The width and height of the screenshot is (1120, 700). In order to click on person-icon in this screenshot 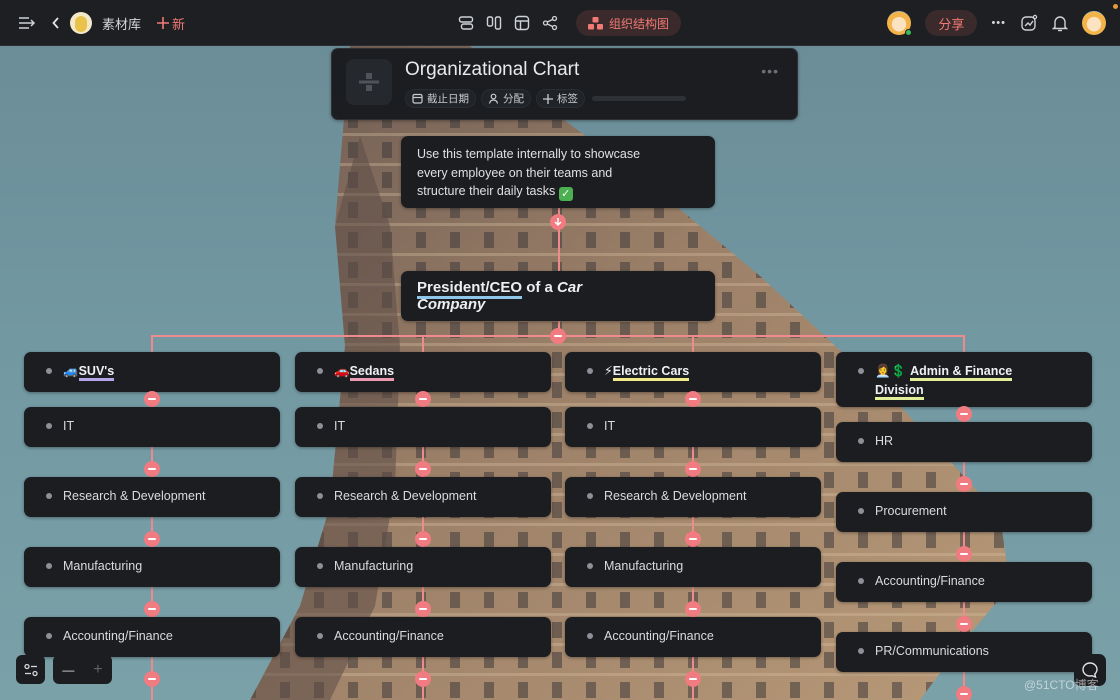, I will do `click(493, 98)`.